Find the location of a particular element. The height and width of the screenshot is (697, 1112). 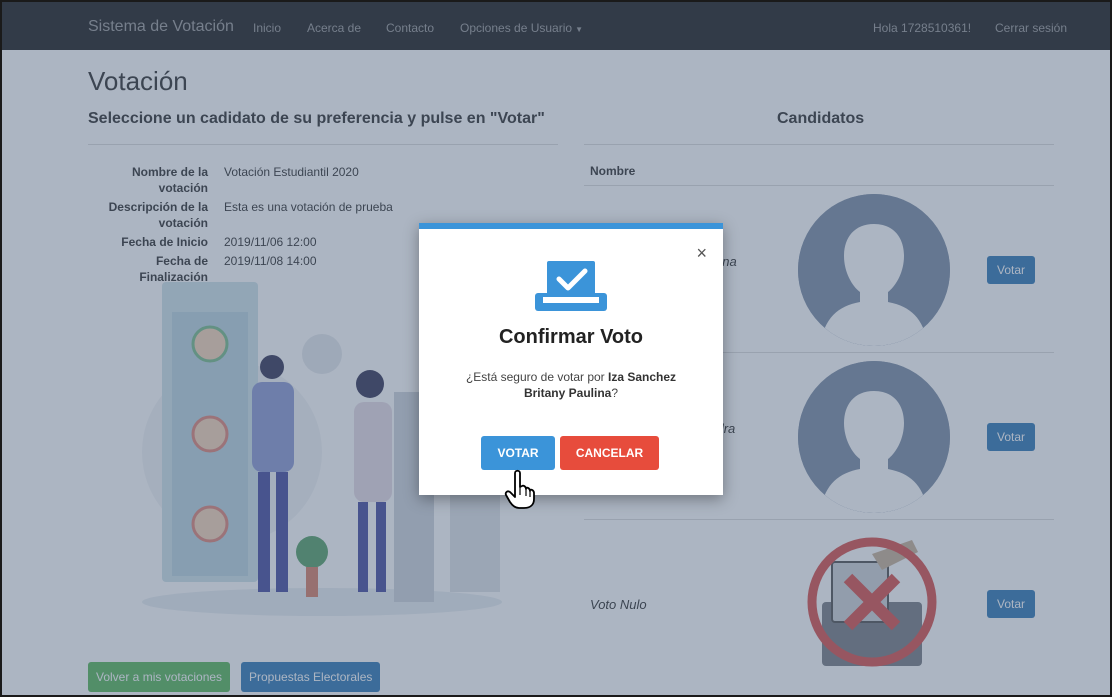

close-icon: × is located at coordinates (701, 253).